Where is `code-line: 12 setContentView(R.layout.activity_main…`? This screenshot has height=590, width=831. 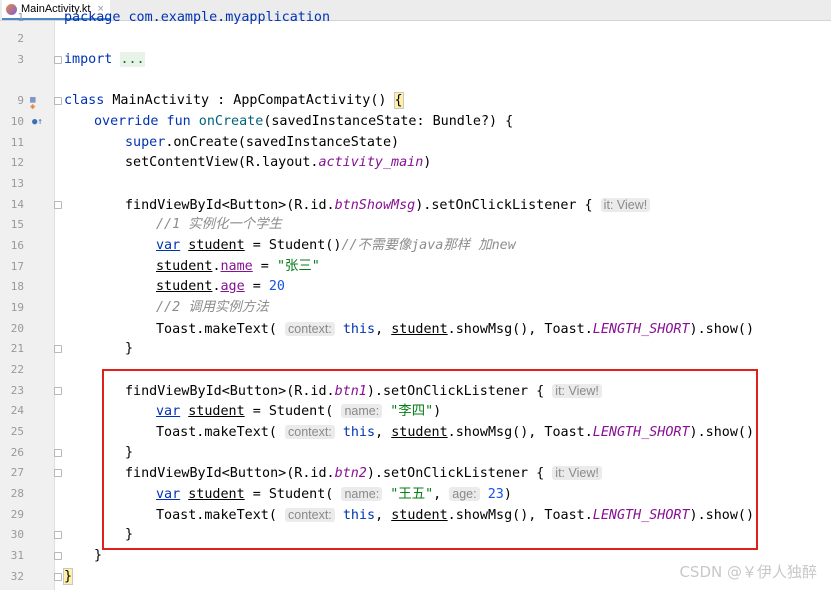
code-line: 12 setContentView(R.layout.activity_main… is located at coordinates (415, 163).